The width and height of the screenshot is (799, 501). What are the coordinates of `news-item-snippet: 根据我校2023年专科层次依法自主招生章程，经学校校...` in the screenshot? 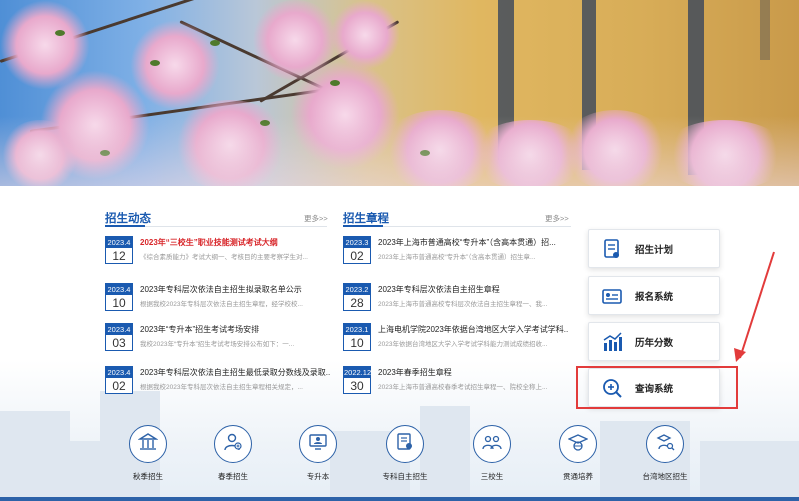 It's located at (221, 304).